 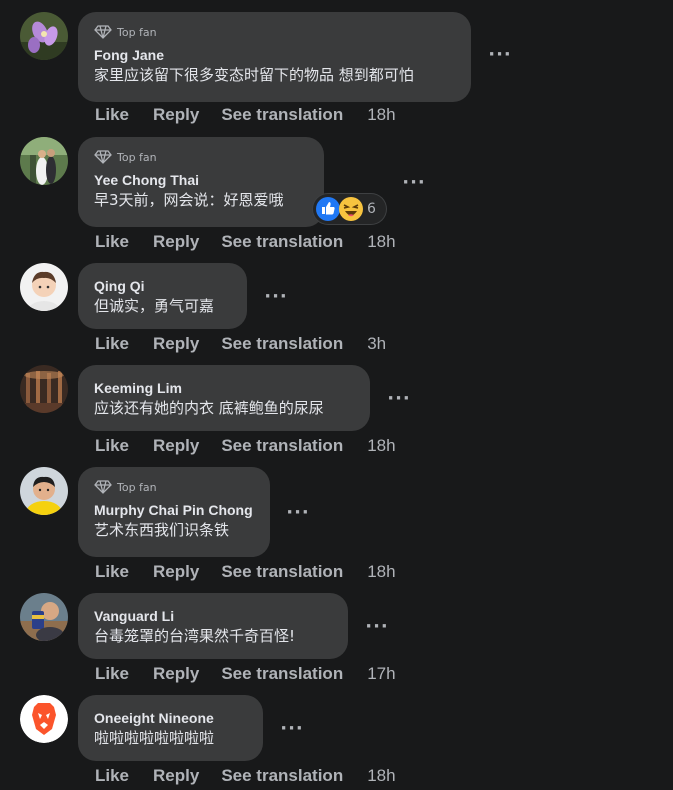 What do you see at coordinates (254, 75) in the screenshot?
I see `comment-text: 家里应该留下很多变态时留下的物品 想到都可怕` at bounding box center [254, 75].